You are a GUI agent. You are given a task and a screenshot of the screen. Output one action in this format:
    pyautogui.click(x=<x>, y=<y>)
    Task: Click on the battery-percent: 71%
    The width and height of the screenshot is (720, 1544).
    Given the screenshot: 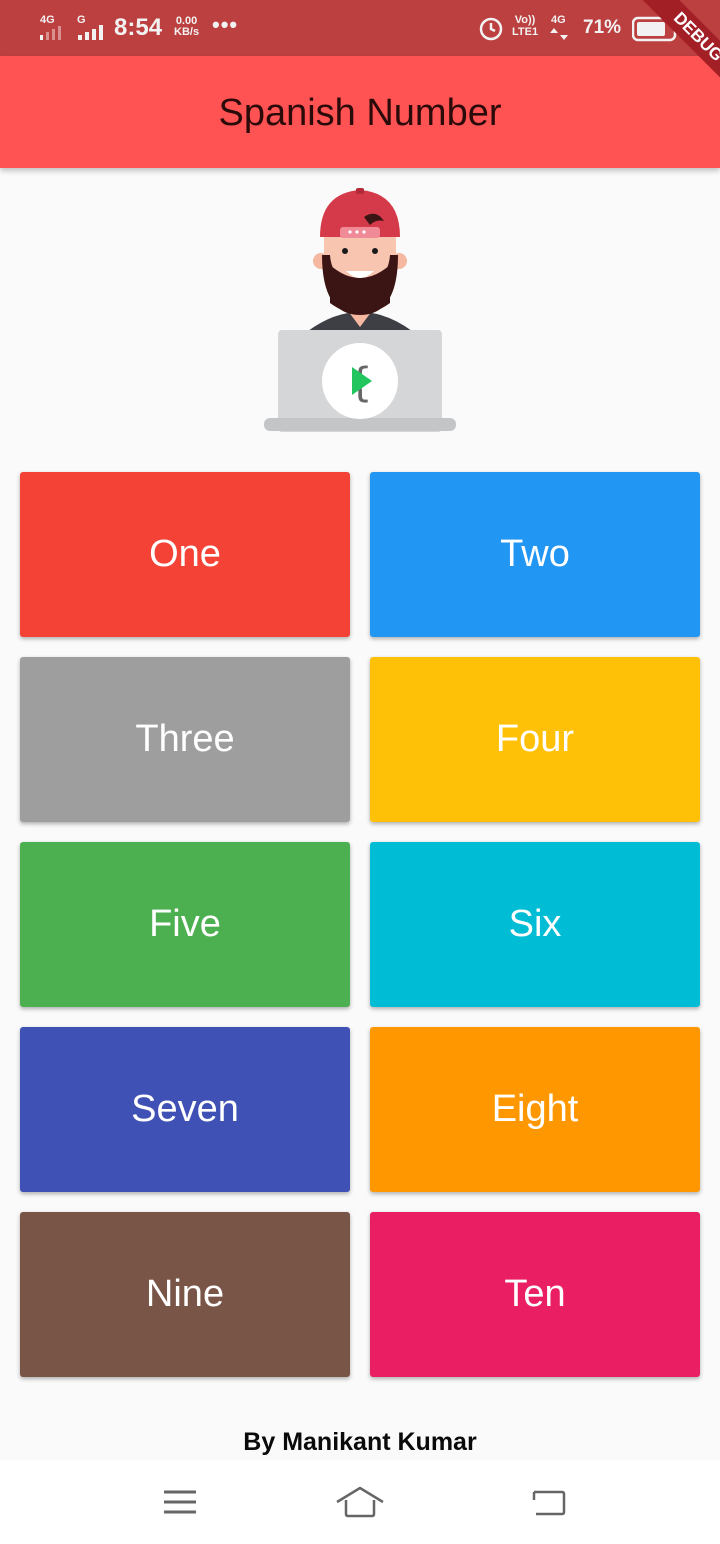 What is the action you would take?
    pyautogui.click(x=602, y=27)
    